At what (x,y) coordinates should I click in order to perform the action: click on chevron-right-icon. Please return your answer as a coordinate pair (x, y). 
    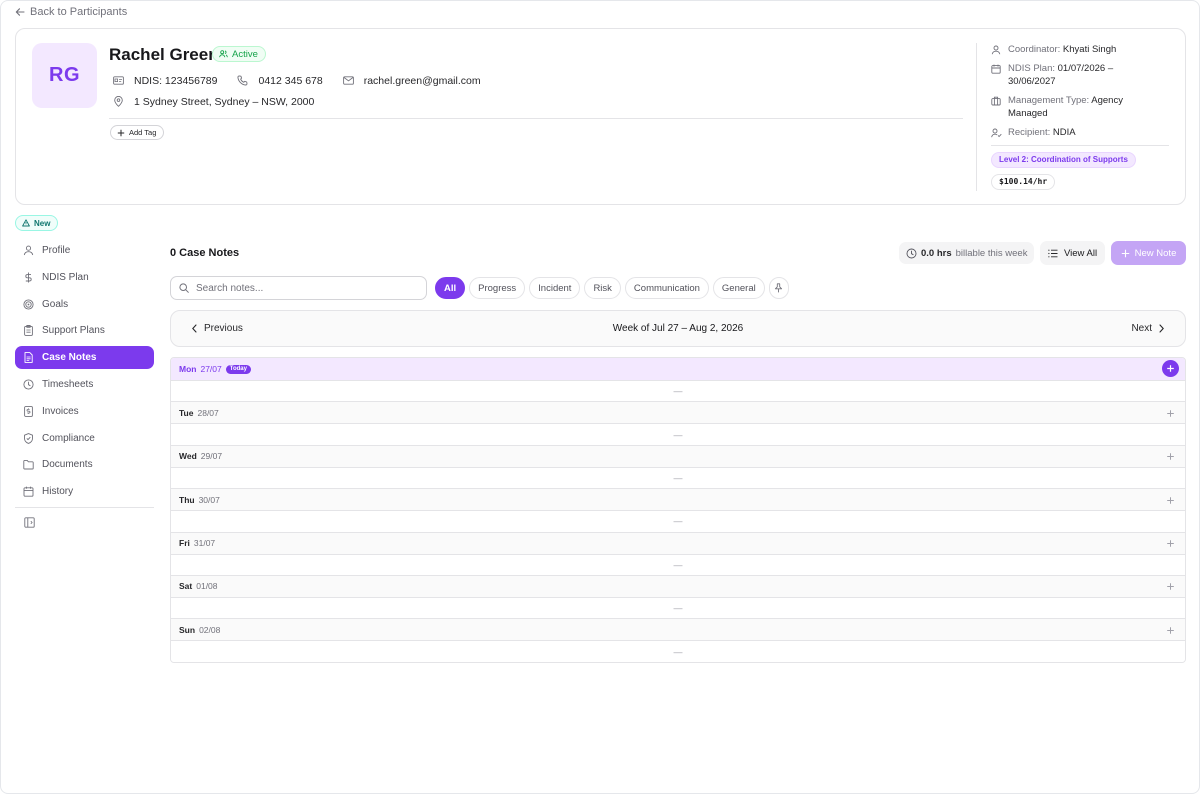
    Looking at the image, I should click on (1161, 328).